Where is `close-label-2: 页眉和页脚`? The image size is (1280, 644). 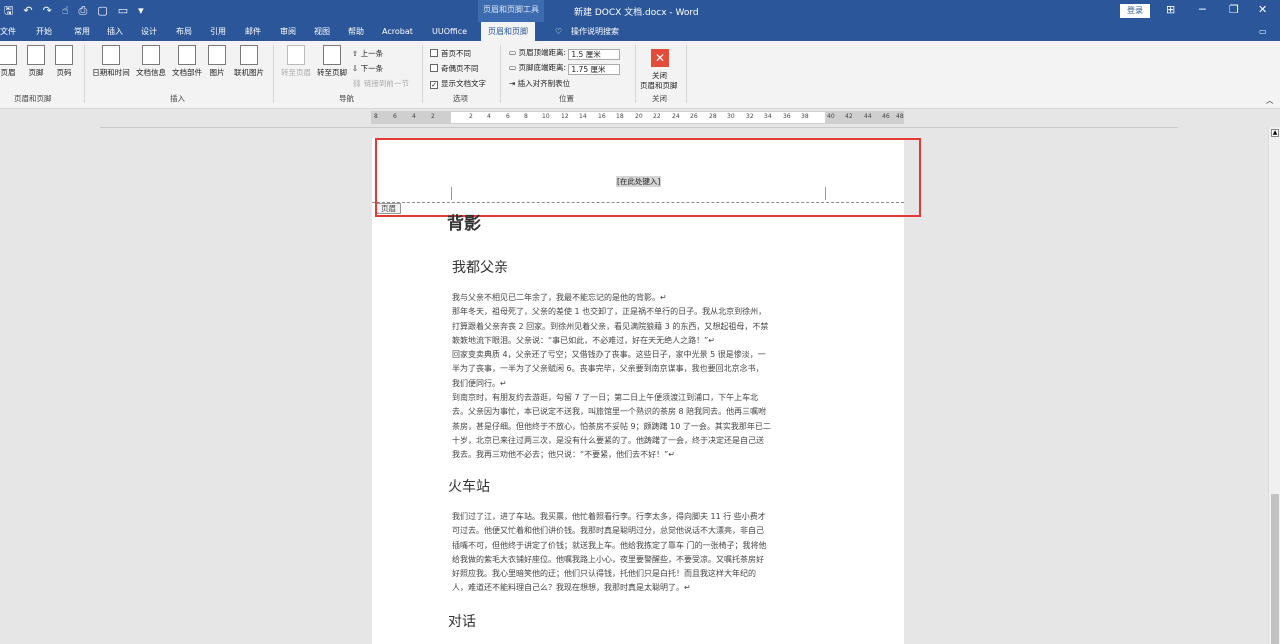
close-label-2: 页眉和页脚 is located at coordinates (659, 85).